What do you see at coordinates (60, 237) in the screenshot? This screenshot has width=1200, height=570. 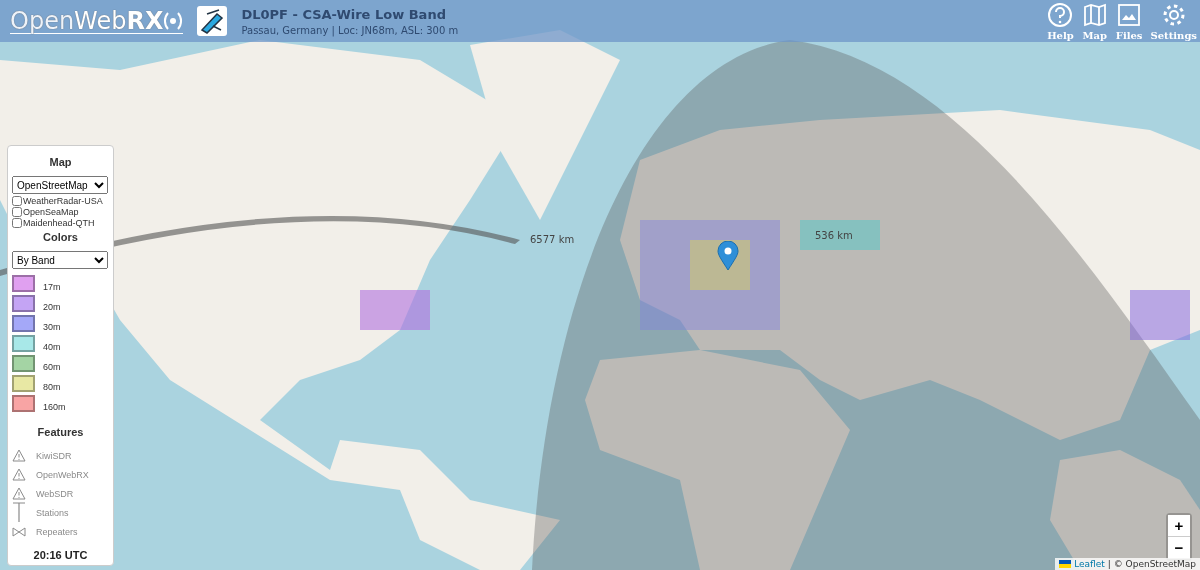 I see `section-heading: Colors` at bounding box center [60, 237].